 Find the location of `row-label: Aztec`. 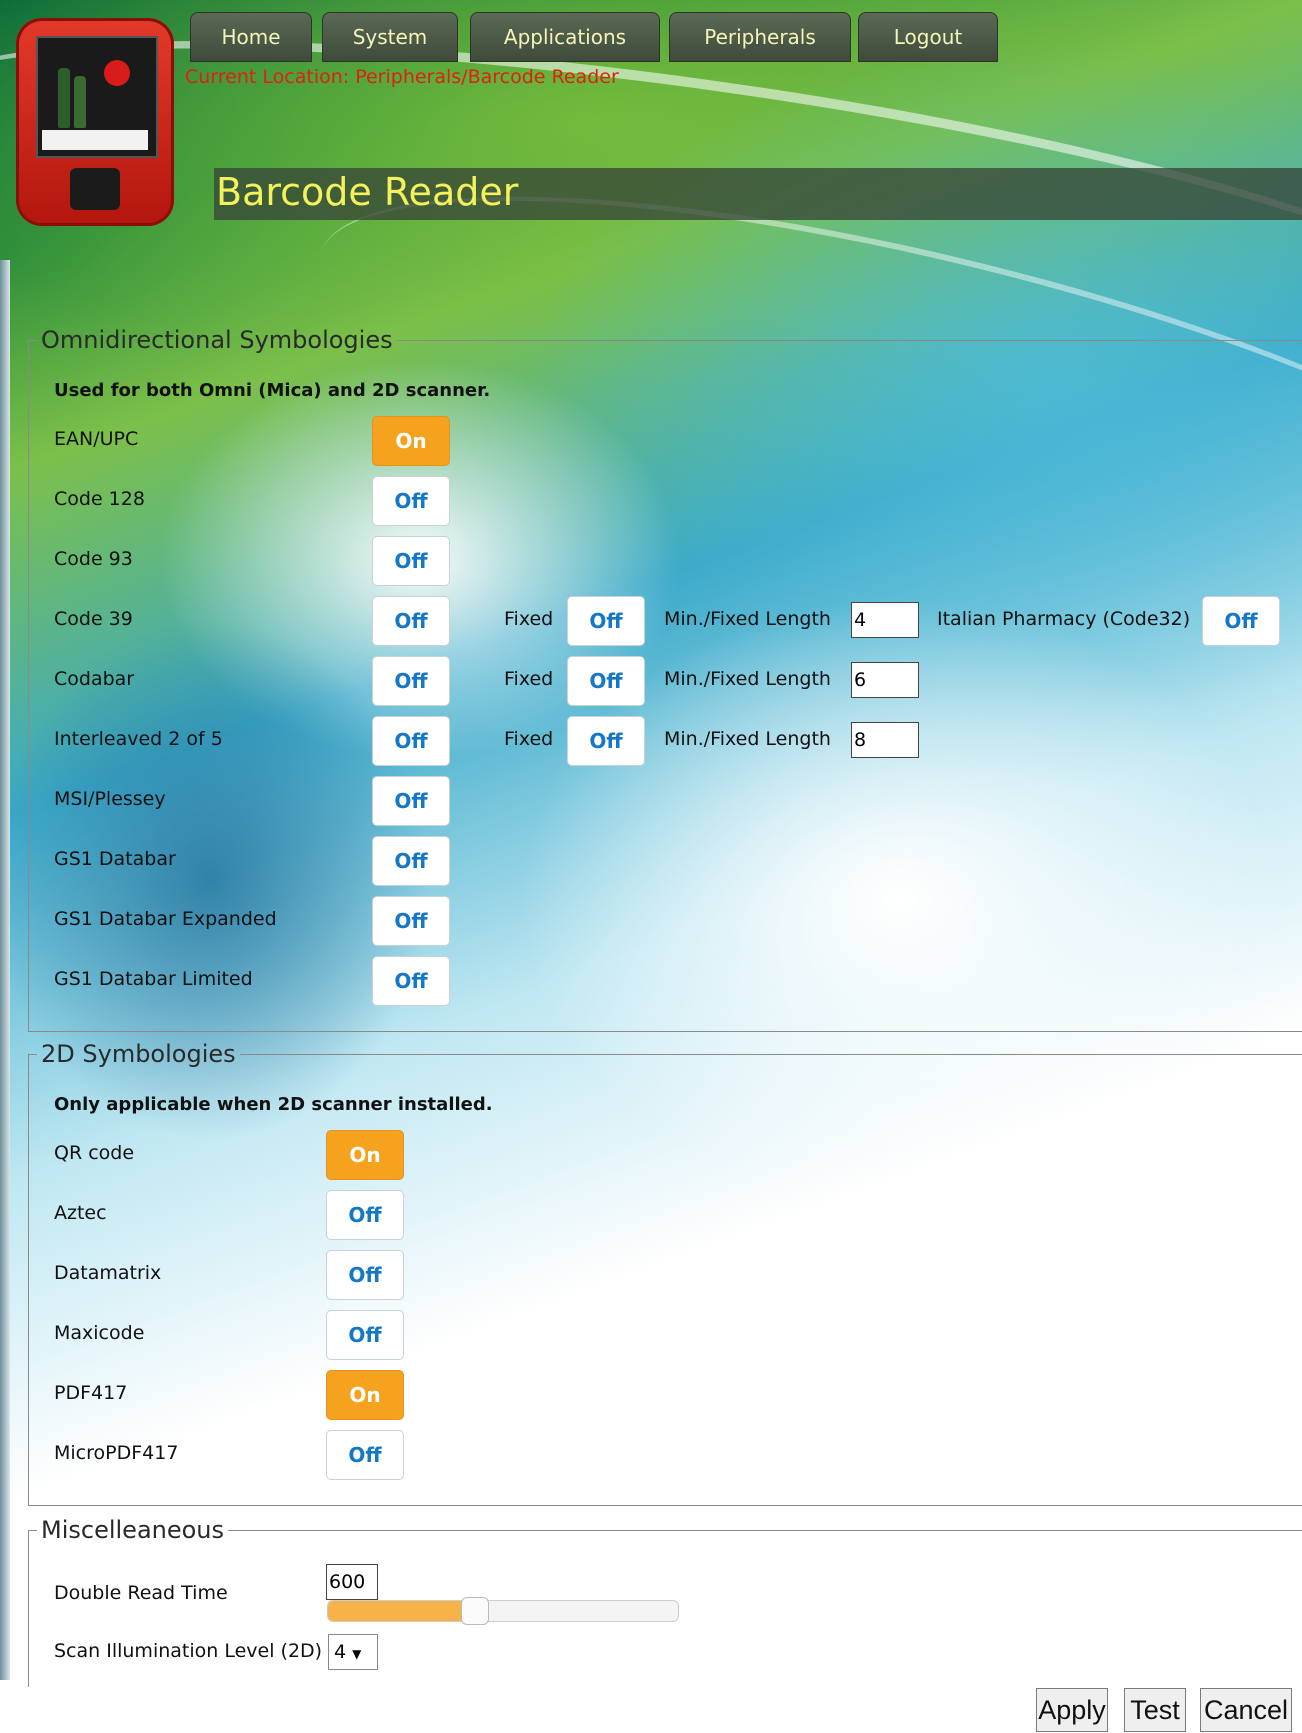

row-label: Aztec is located at coordinates (80, 1213).